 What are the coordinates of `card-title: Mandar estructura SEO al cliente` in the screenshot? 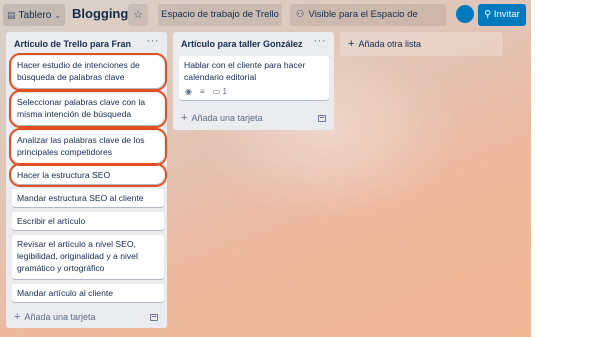 It's located at (80, 198).